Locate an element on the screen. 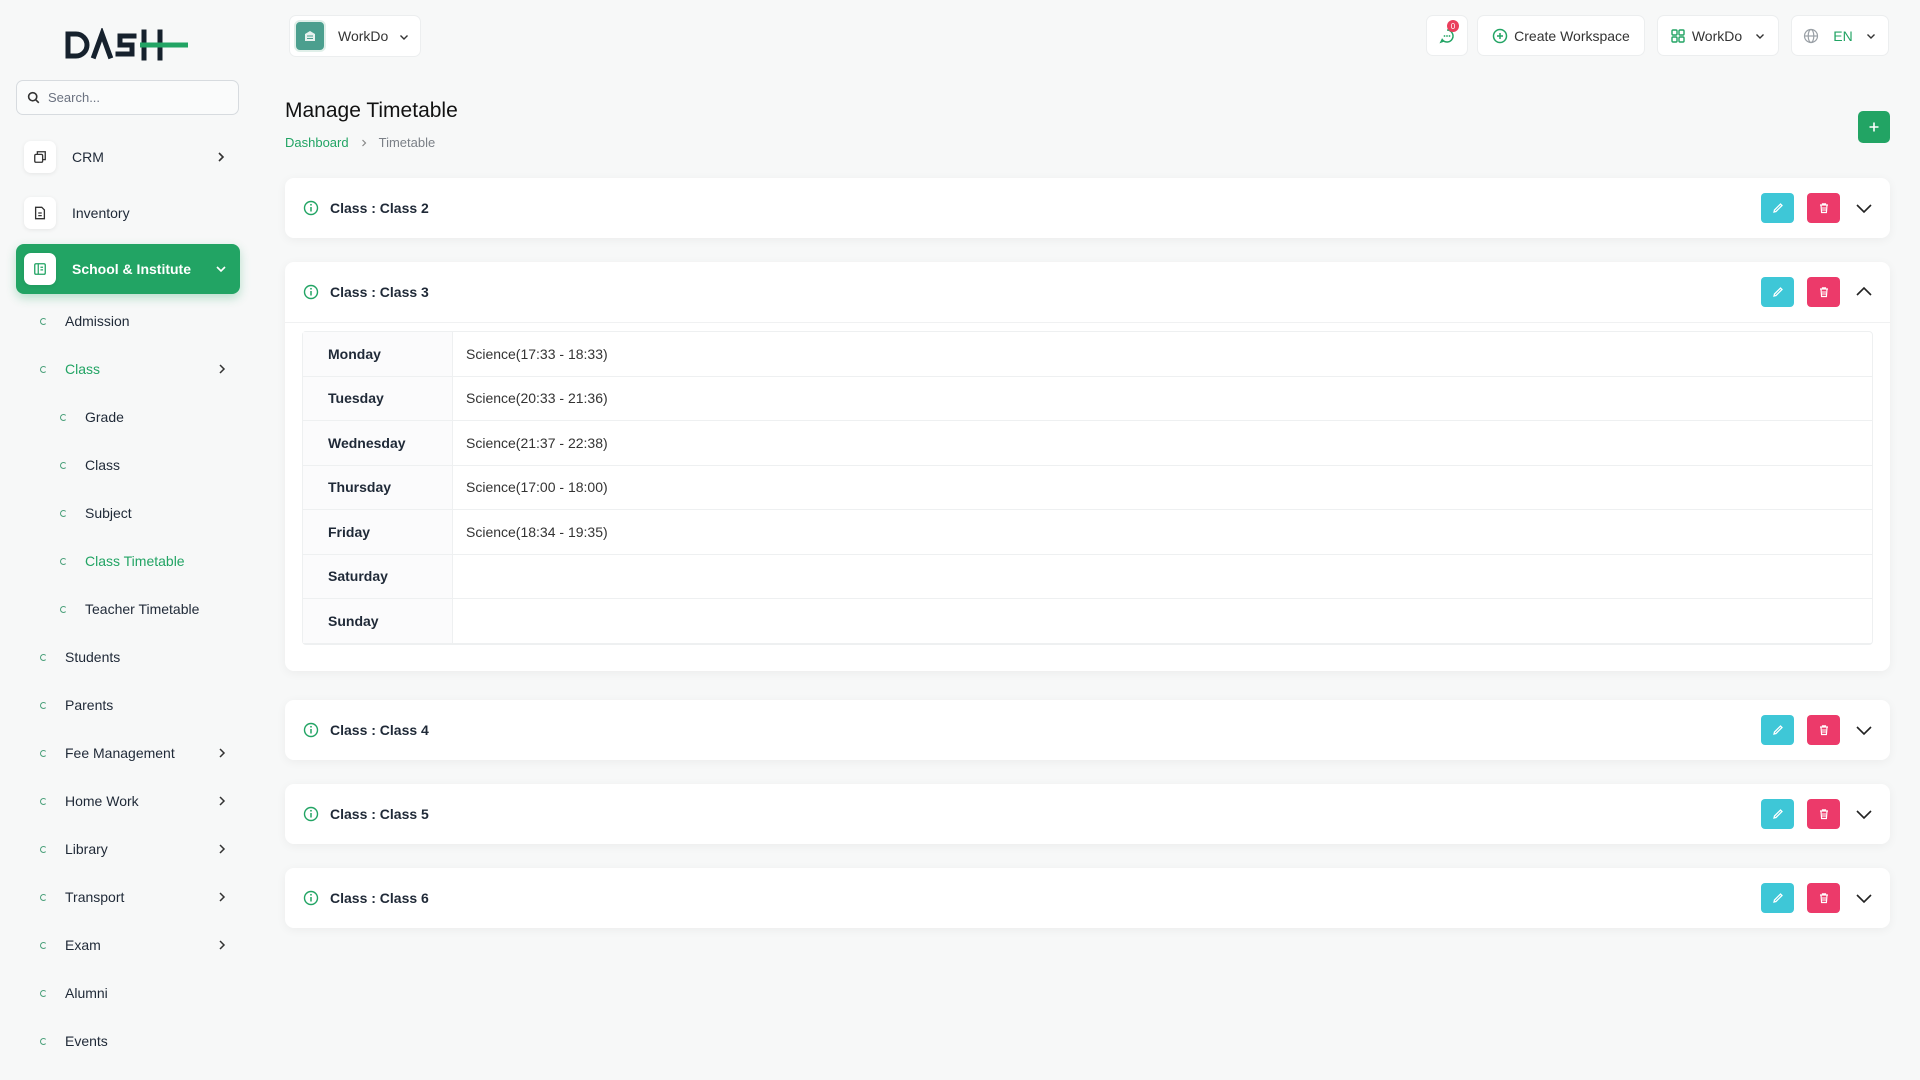 Image resolution: width=1920 pixels, height=1080 pixels. sidebar-subitem-home-work: Home Work is located at coordinates (135, 801).